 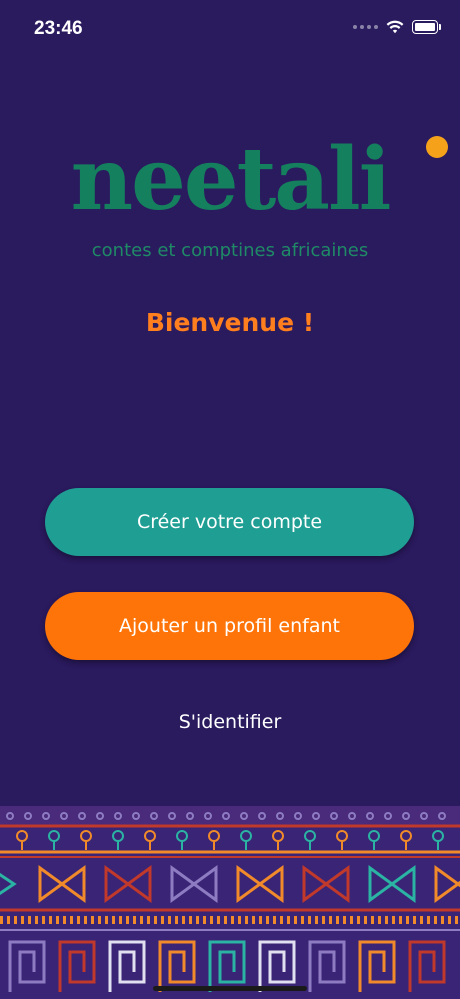 I want to click on battery-icon, so click(x=426, y=27).